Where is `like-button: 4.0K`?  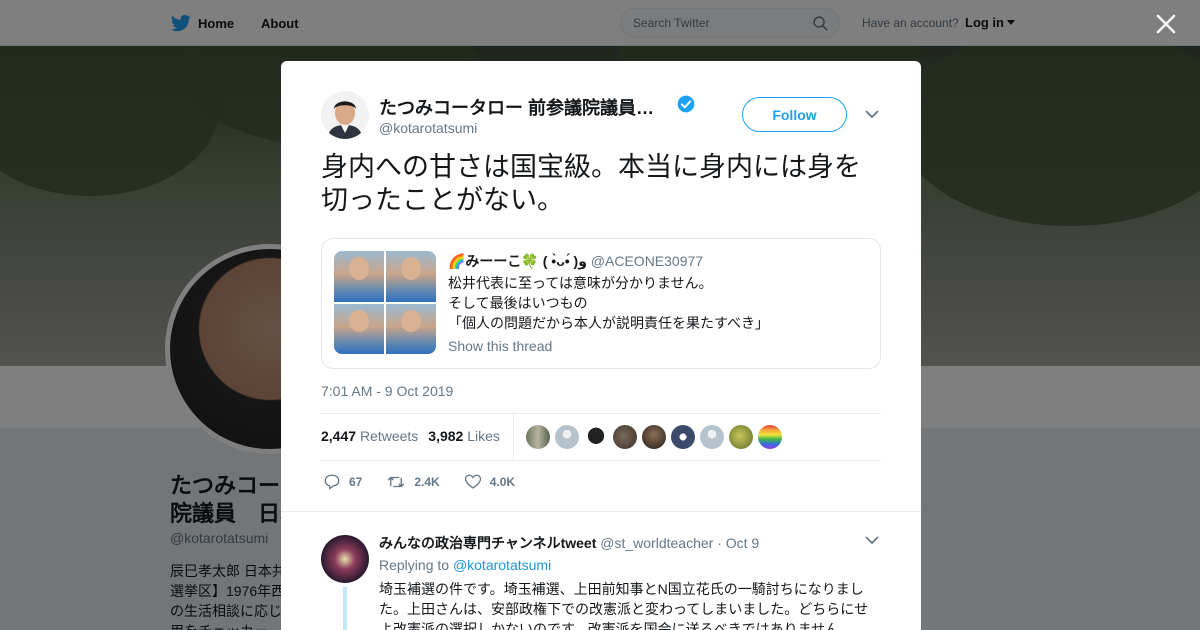 like-button: 4.0K is located at coordinates (489, 482).